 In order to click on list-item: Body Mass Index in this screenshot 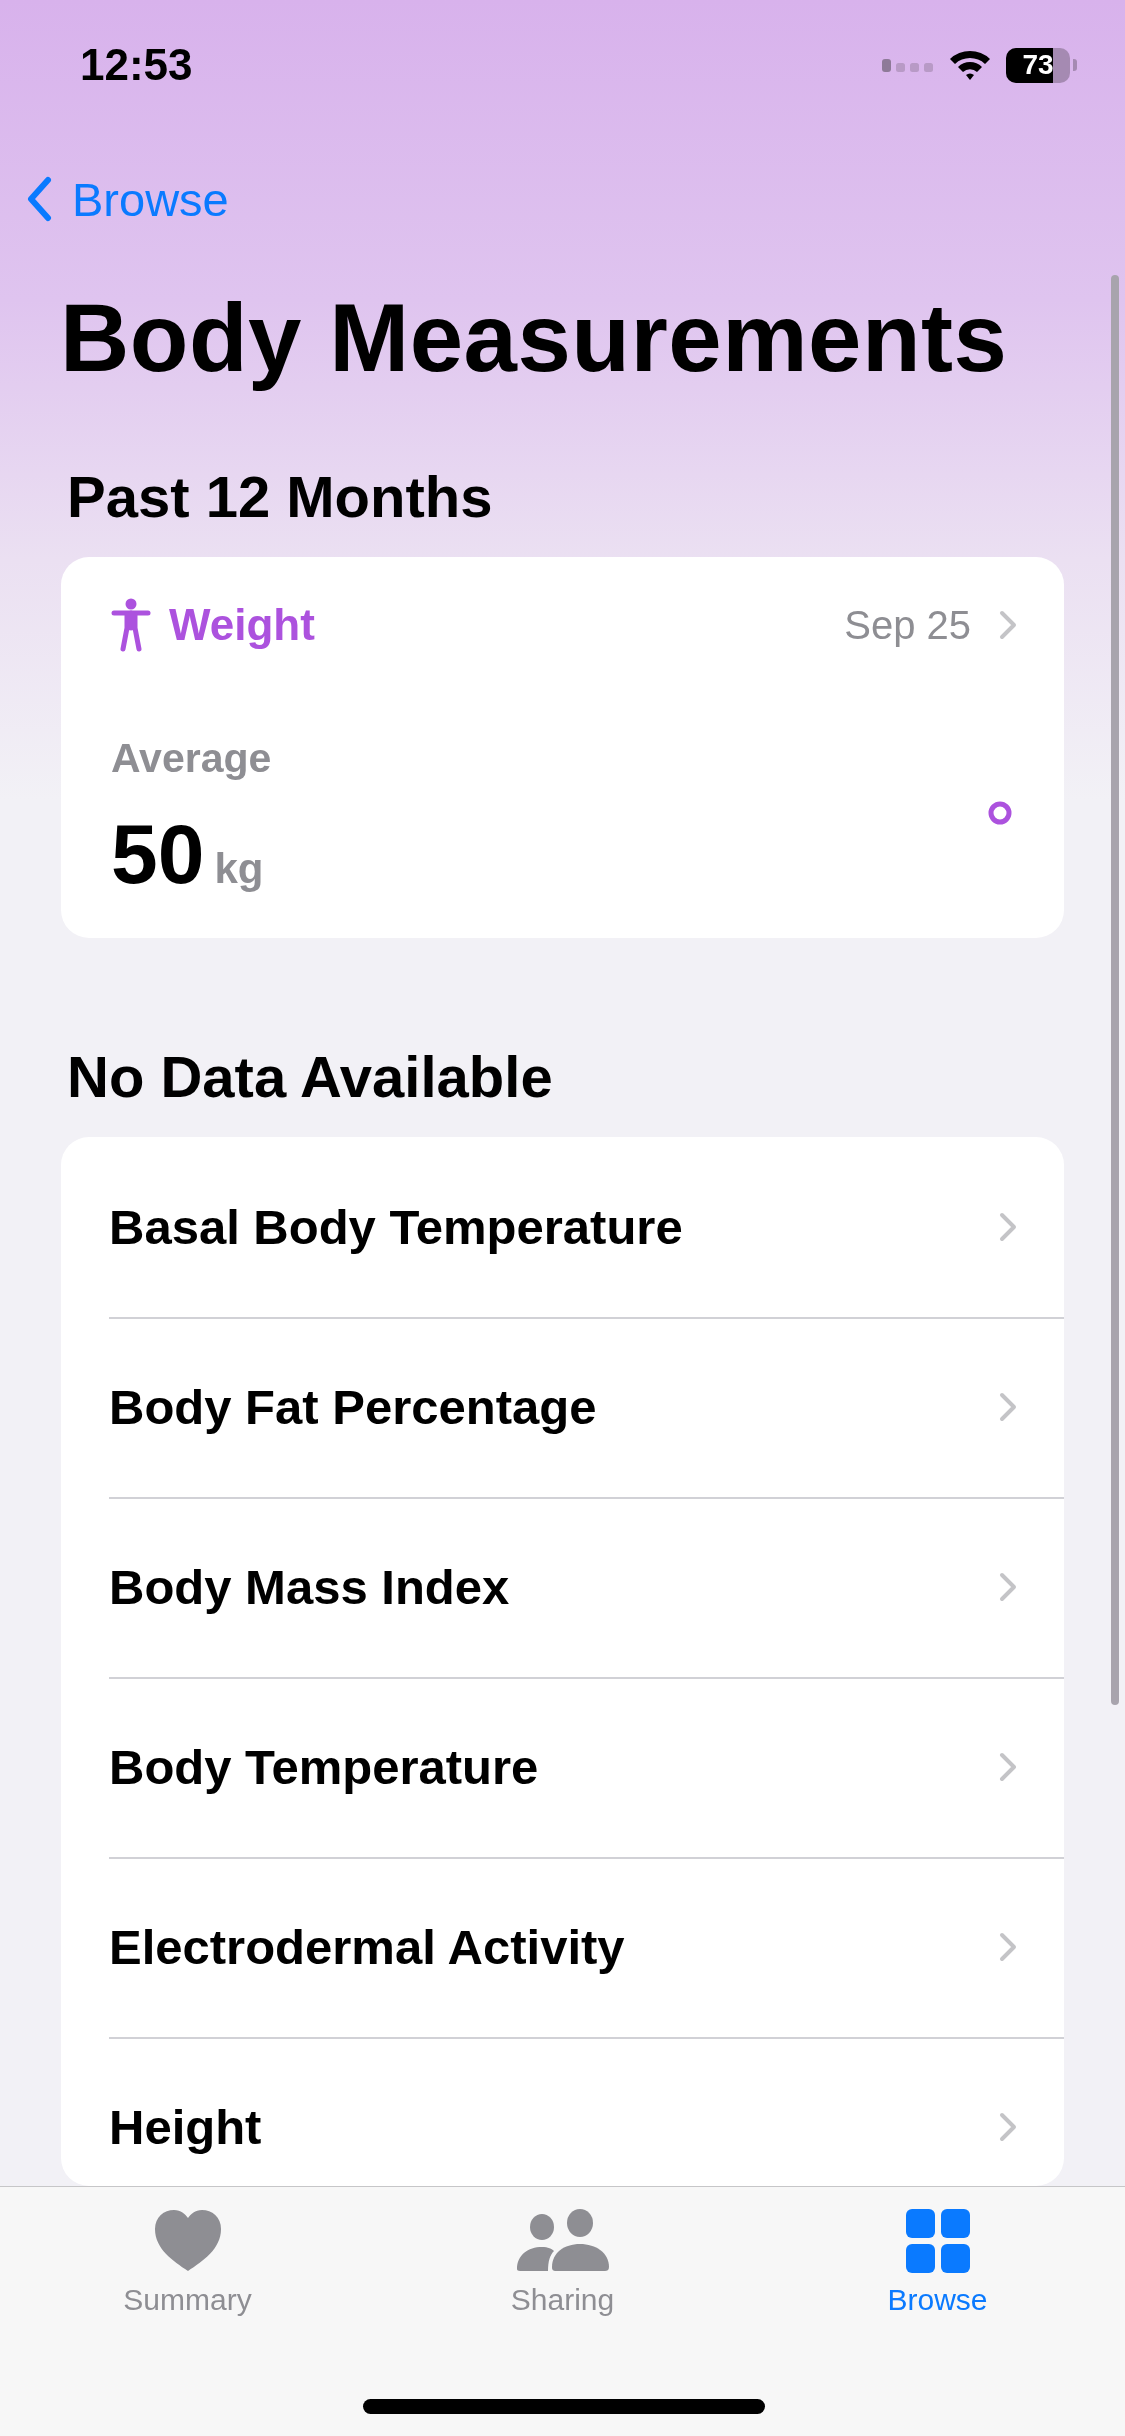, I will do `click(562, 1587)`.